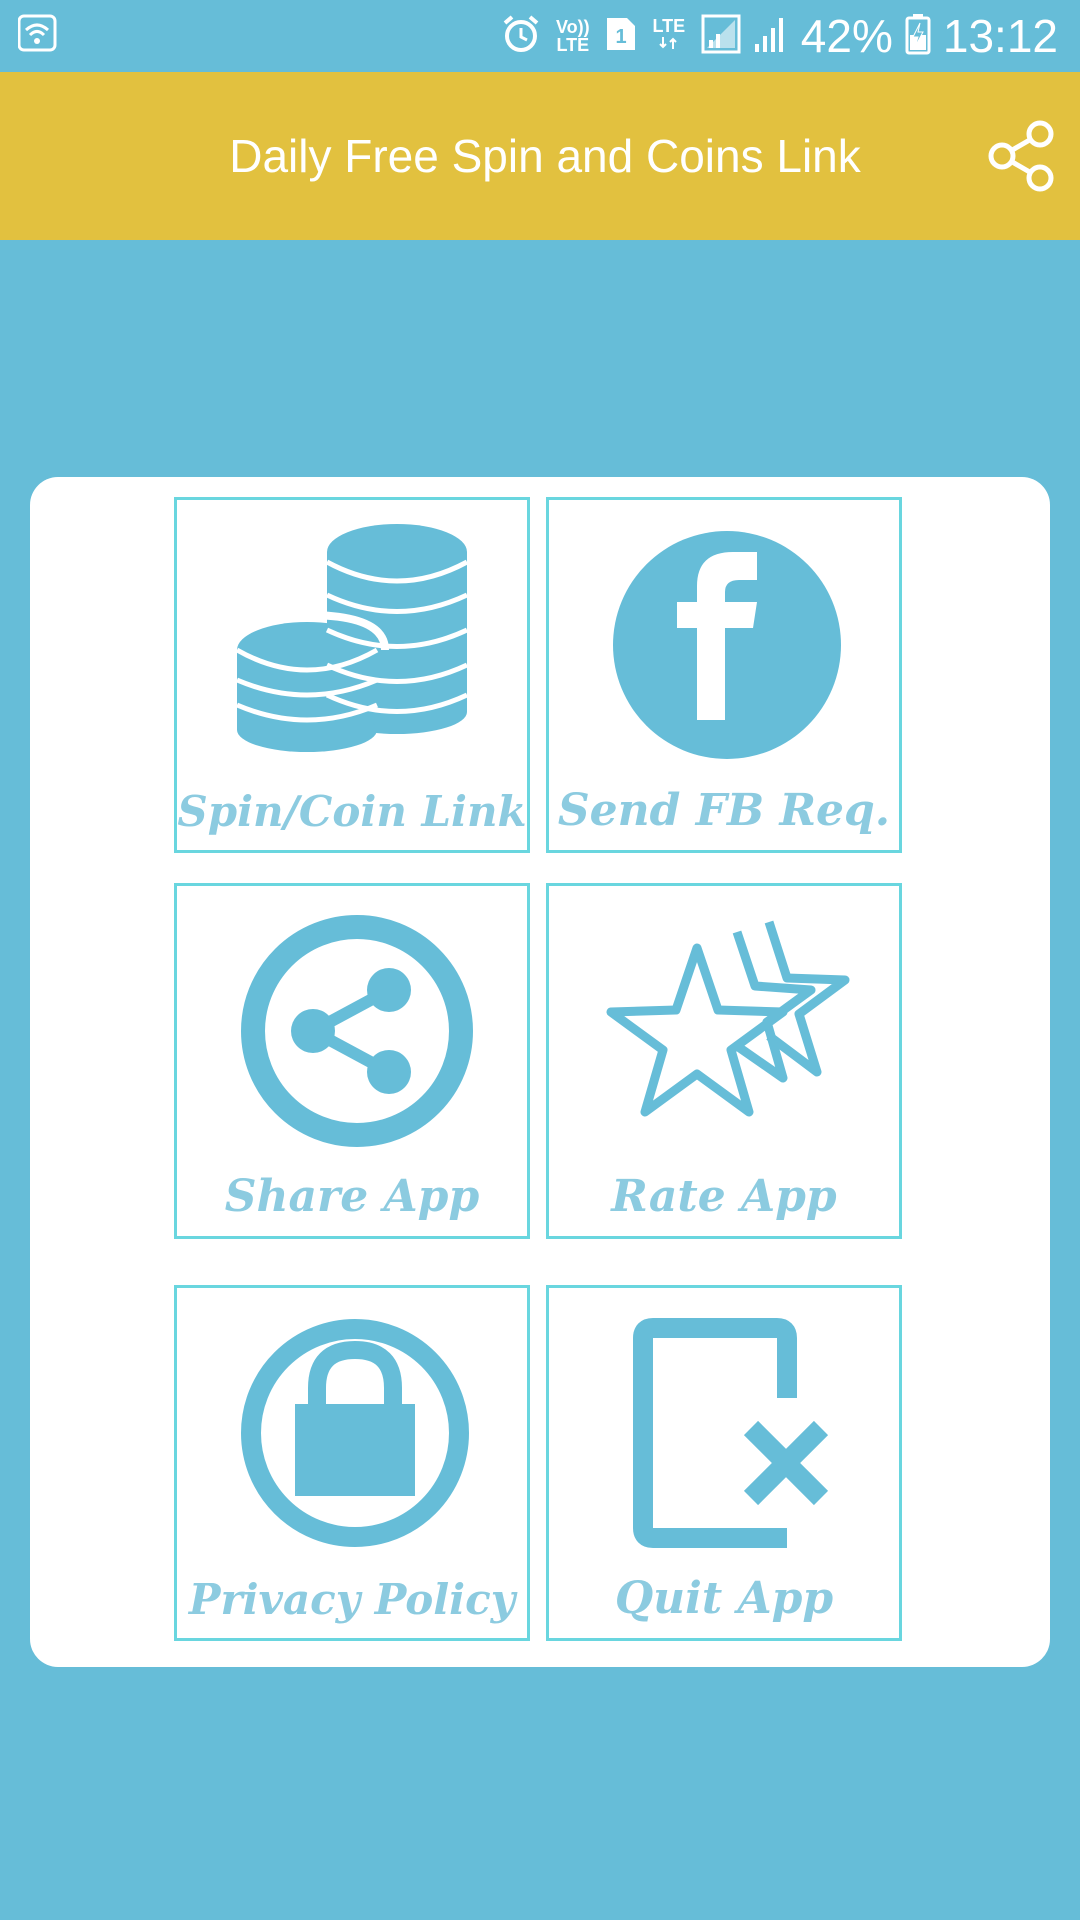 The width and height of the screenshot is (1080, 1920). I want to click on lte-data-indicator: LTE, so click(669, 36).